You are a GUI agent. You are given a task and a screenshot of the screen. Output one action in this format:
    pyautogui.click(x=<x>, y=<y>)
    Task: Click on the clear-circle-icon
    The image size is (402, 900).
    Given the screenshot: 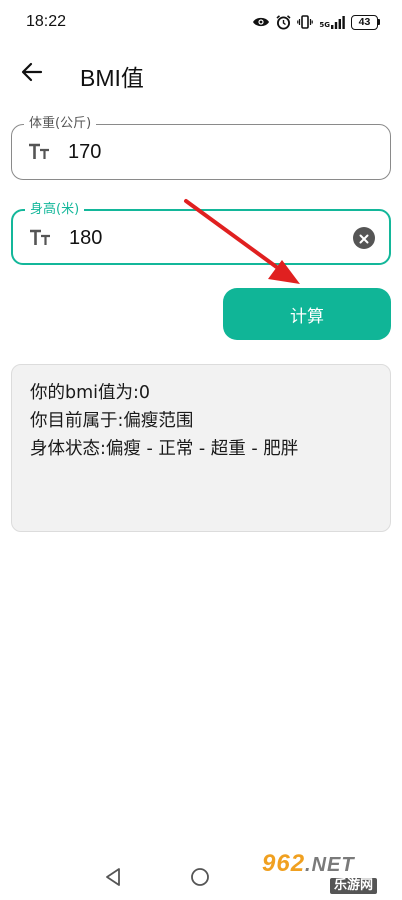 What is the action you would take?
    pyautogui.click(x=364, y=238)
    